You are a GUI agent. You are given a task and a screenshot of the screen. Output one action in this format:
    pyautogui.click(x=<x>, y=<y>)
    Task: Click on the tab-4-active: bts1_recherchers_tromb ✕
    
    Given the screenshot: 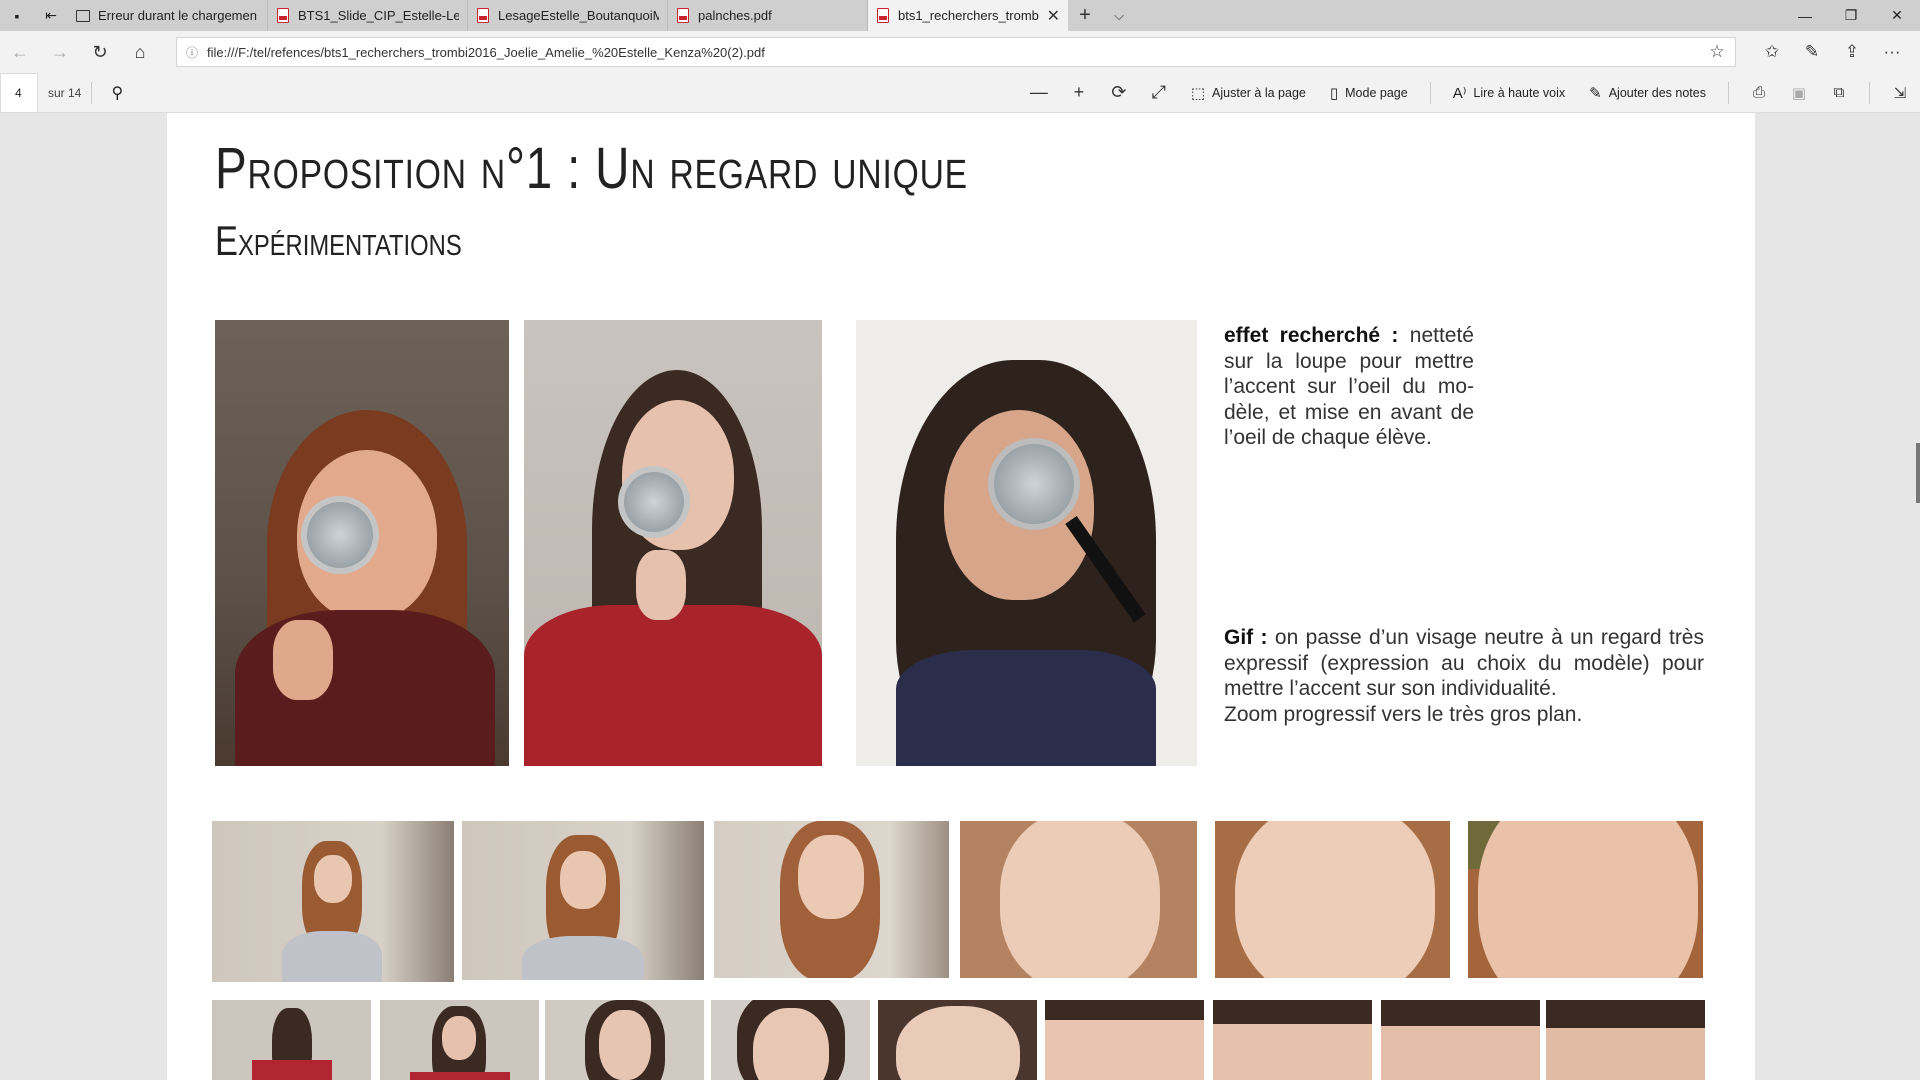 What is the action you would take?
    pyautogui.click(x=968, y=15)
    